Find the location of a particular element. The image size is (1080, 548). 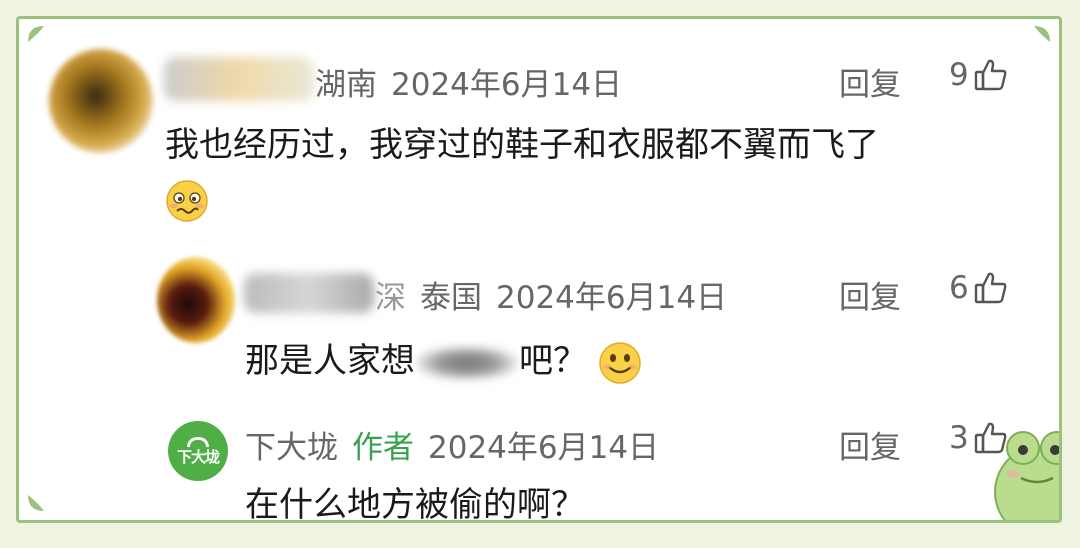

like-count: 9 is located at coordinates (959, 75).